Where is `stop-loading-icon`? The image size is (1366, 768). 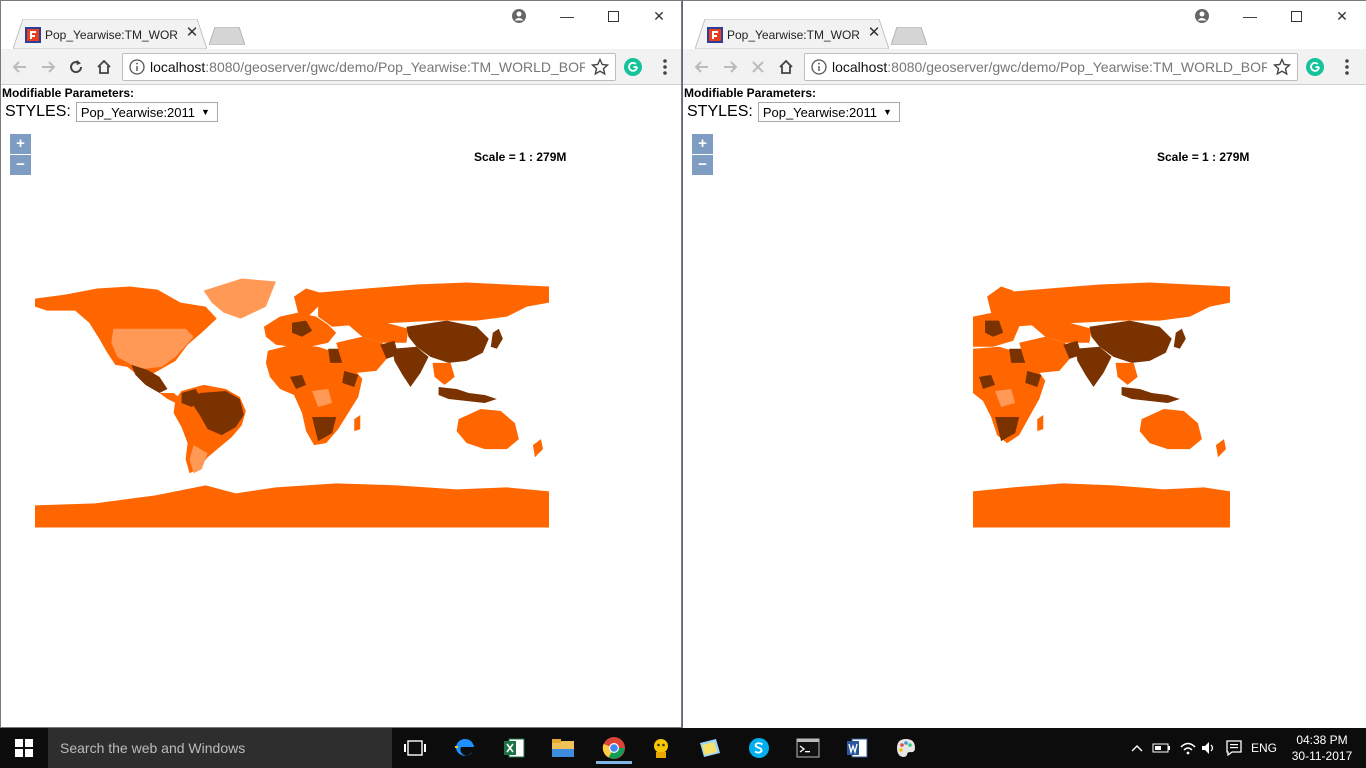 stop-loading-icon is located at coordinates (758, 67).